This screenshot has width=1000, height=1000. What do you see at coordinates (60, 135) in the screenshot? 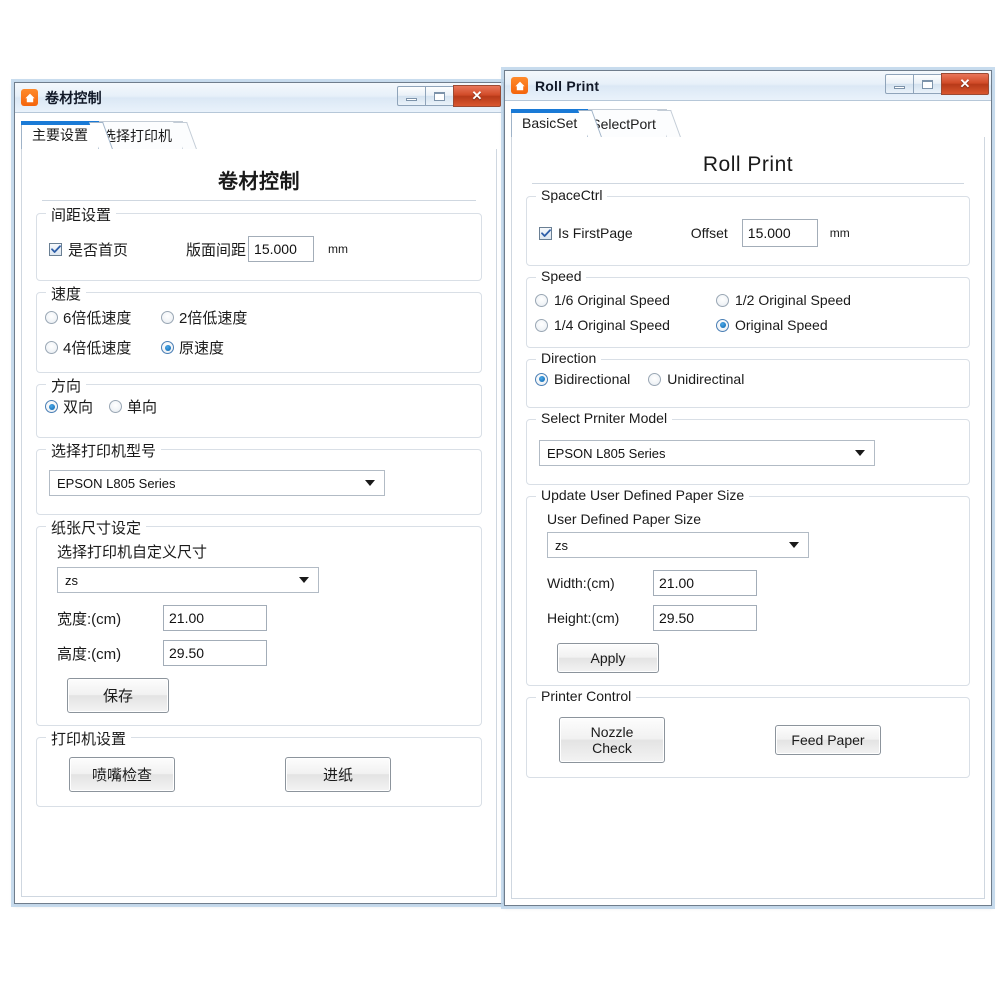
I see `tab-label: 主要设置` at bounding box center [60, 135].